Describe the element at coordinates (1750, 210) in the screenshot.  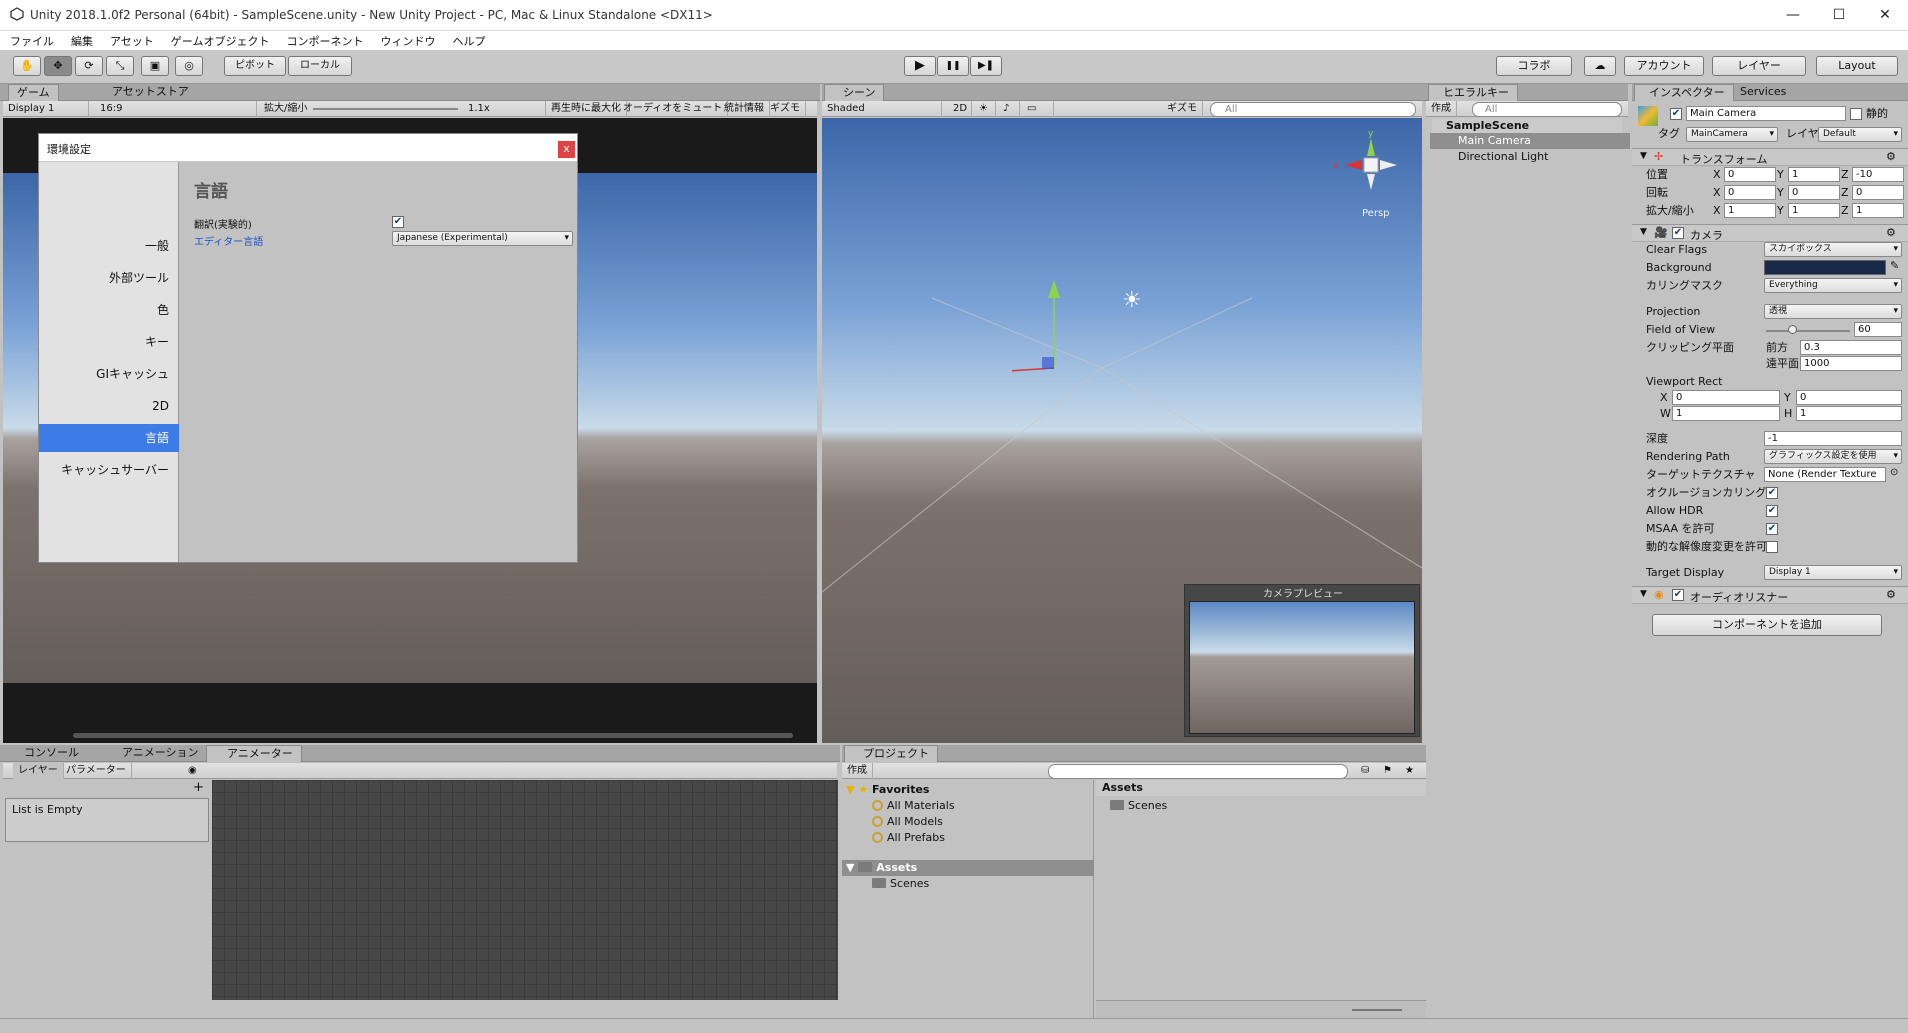
I see `scale-x-input: 1` at that location.